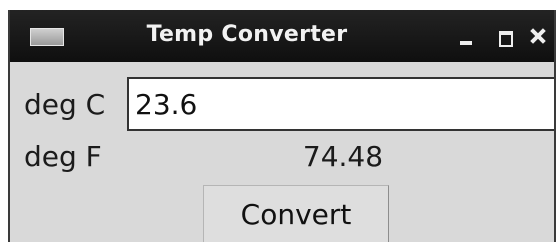 The width and height of the screenshot is (556, 242). I want to click on convert-button: Convert, so click(296, 213).